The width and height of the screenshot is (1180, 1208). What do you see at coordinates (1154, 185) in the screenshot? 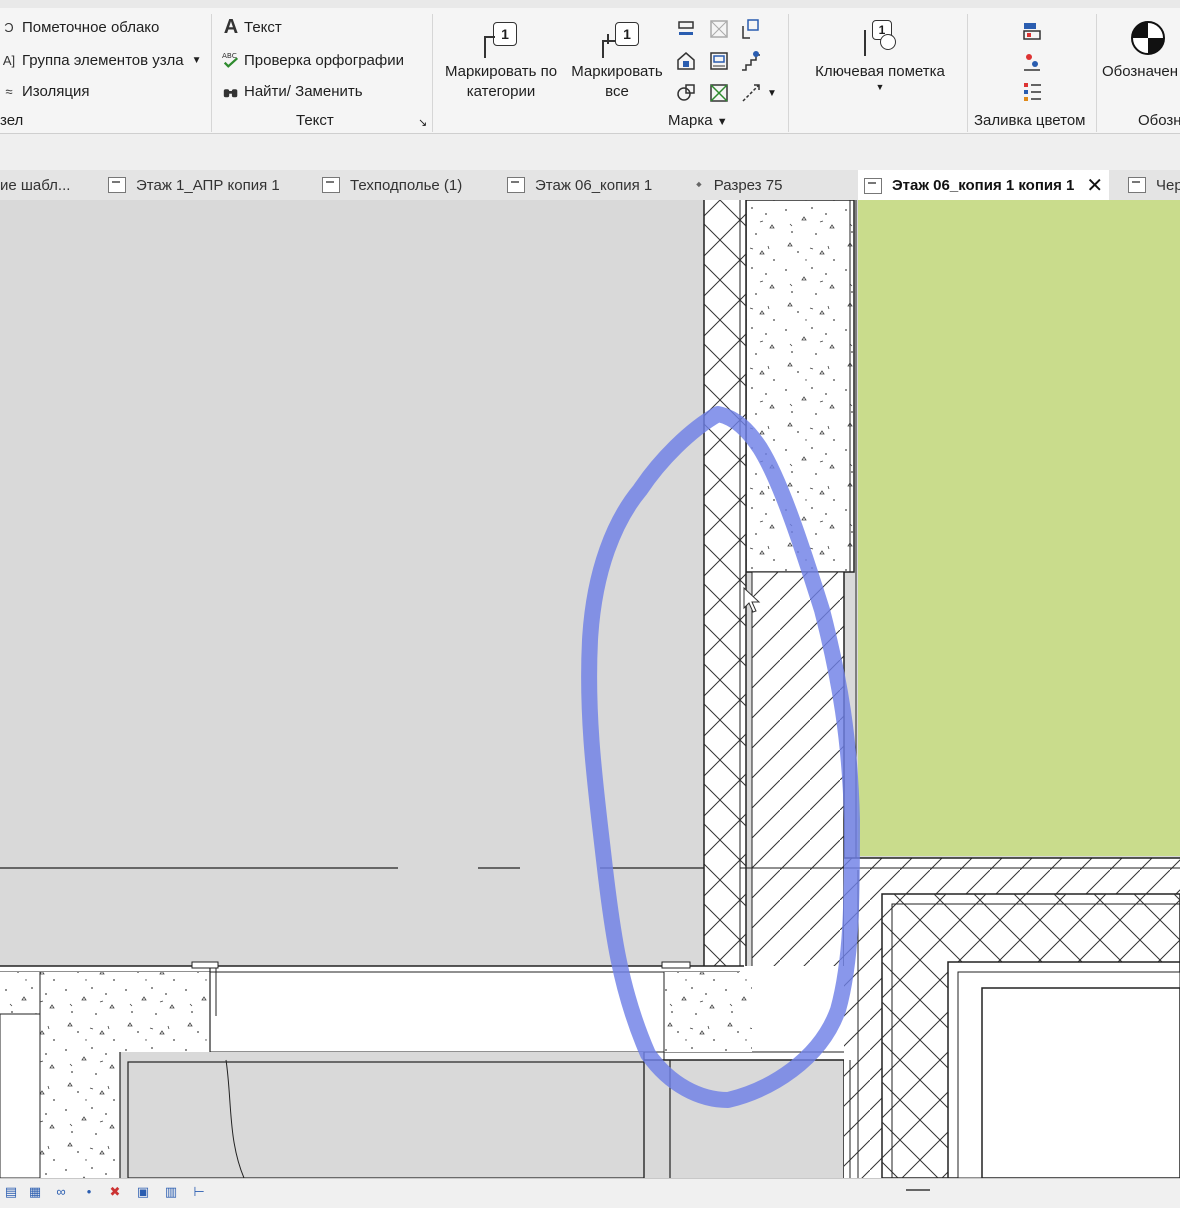
I see `tab-drawing: Чер` at bounding box center [1154, 185].